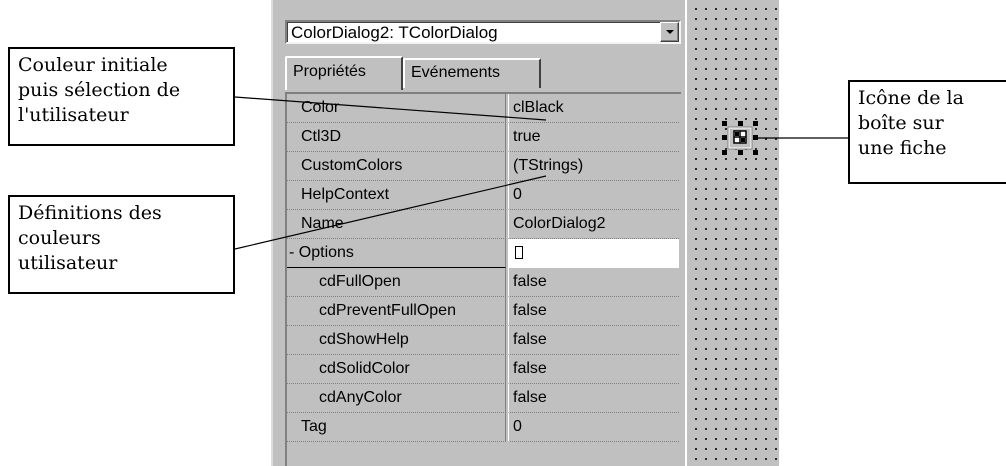 The height and width of the screenshot is (466, 1006). I want to click on property-row-customcolors: CustomColors (TStrings), so click(483, 166).